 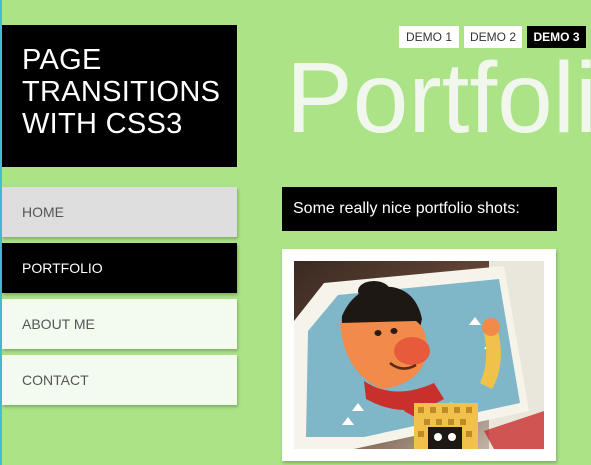 I want to click on nav-item-contact: CONTACT, so click(x=119, y=380).